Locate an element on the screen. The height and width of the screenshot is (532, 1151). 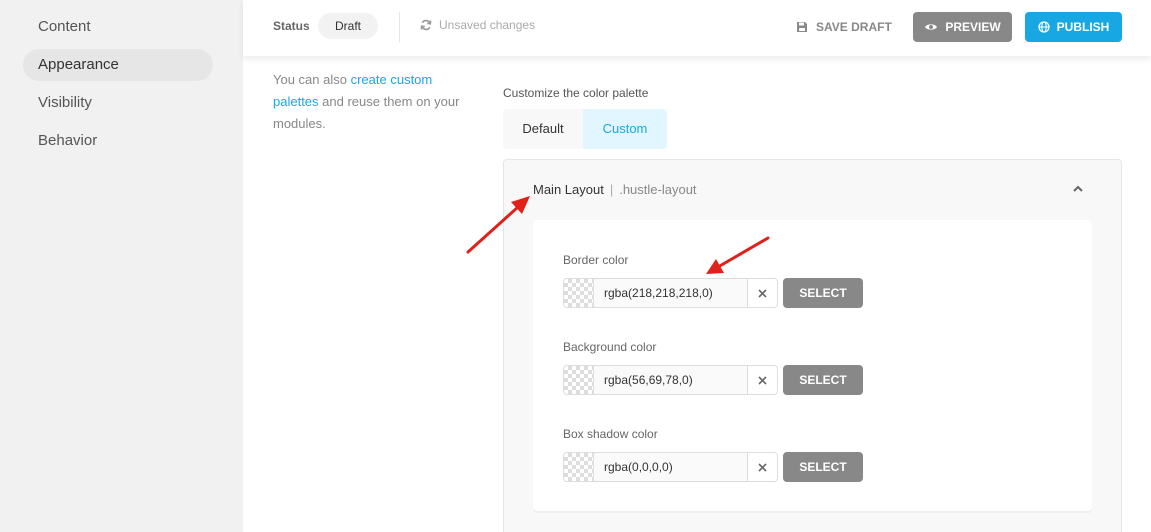
border-color-input: rgba(218,218,218,0) is located at coordinates (670, 293).